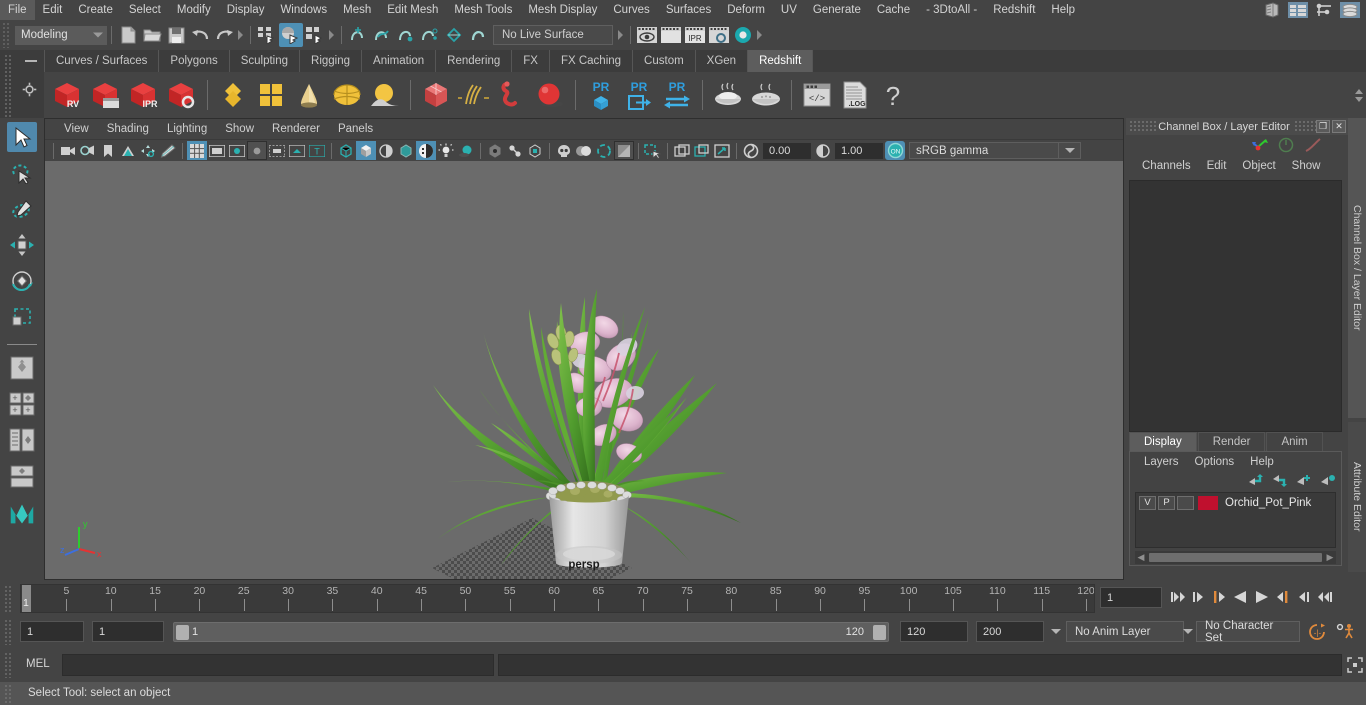  Describe the element at coordinates (584, 150) in the screenshot. I see `isolate-select-icon` at that location.